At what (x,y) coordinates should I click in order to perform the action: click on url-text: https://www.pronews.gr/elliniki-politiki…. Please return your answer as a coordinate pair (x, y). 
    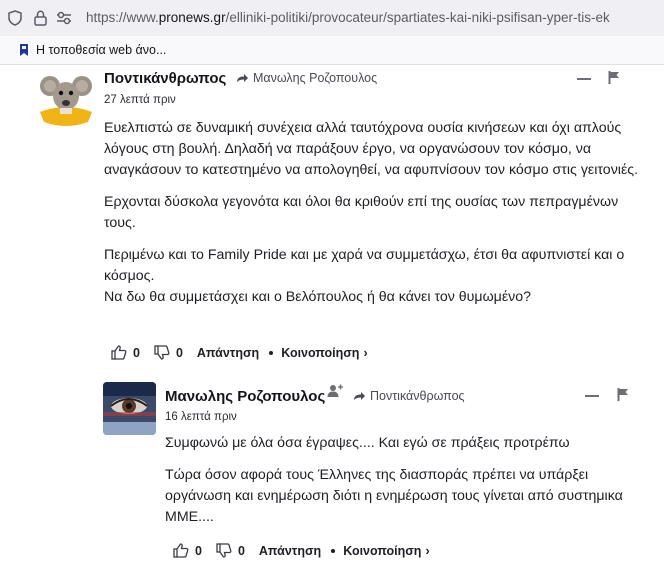
    Looking at the image, I should click on (375, 17).